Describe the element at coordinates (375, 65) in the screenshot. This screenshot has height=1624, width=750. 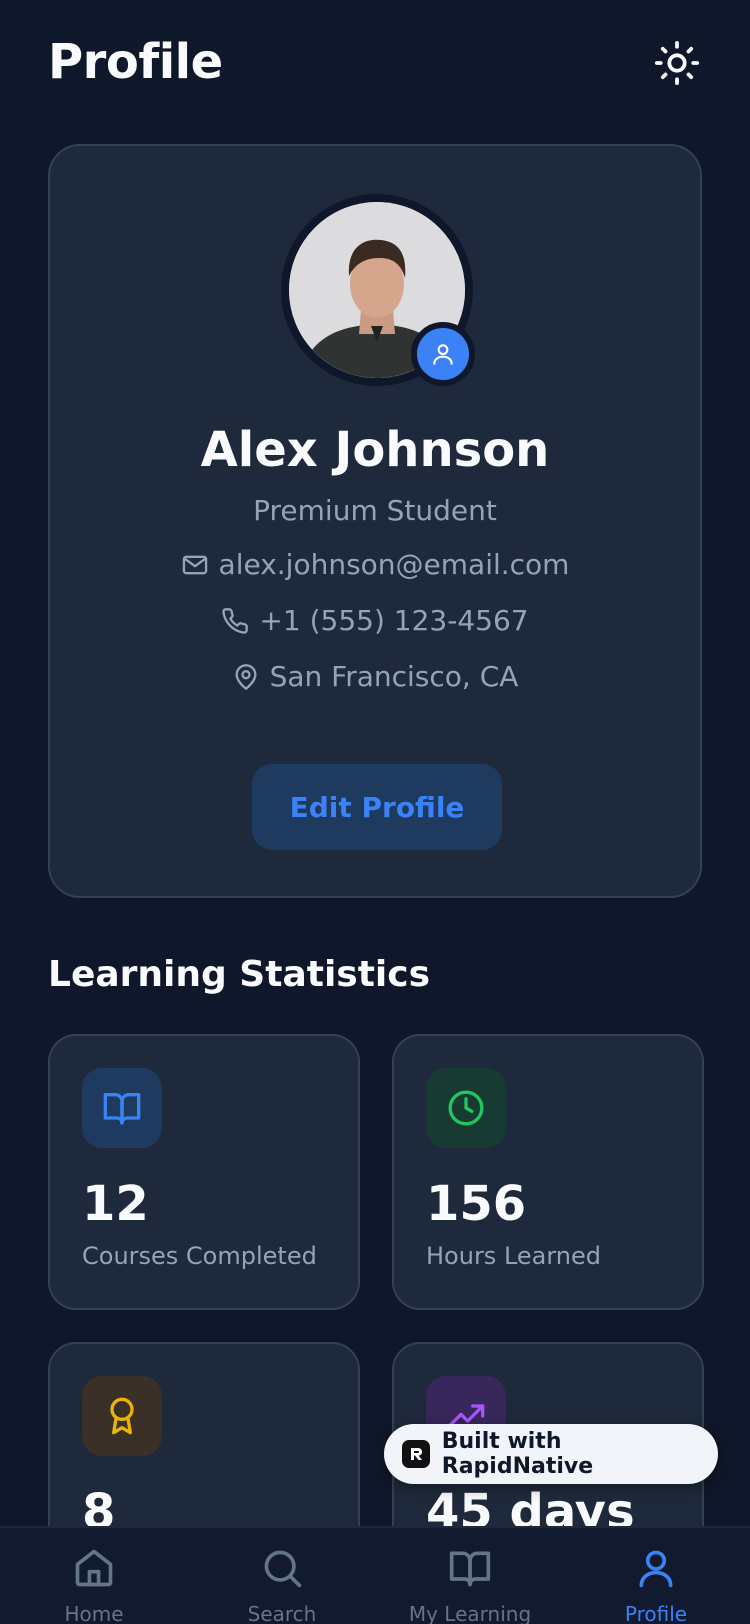
I see `header: Profile` at that location.